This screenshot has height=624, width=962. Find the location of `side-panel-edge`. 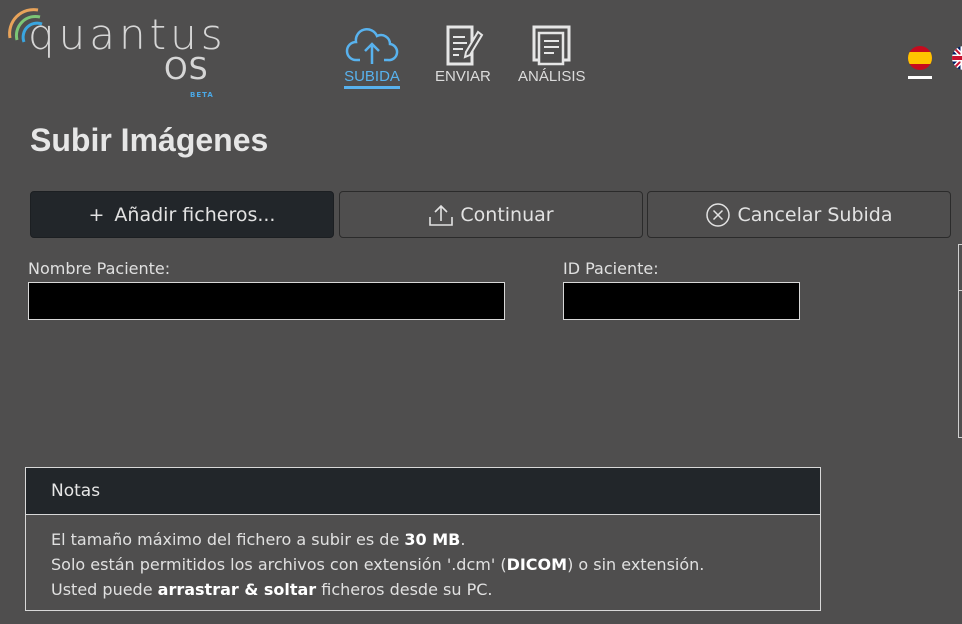

side-panel-edge is located at coordinates (960, 341).